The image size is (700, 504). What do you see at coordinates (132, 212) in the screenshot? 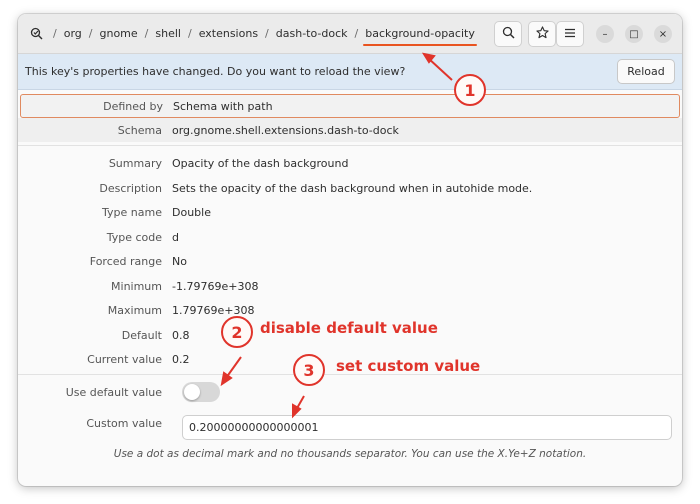
I see `property-label: Type name` at bounding box center [132, 212].